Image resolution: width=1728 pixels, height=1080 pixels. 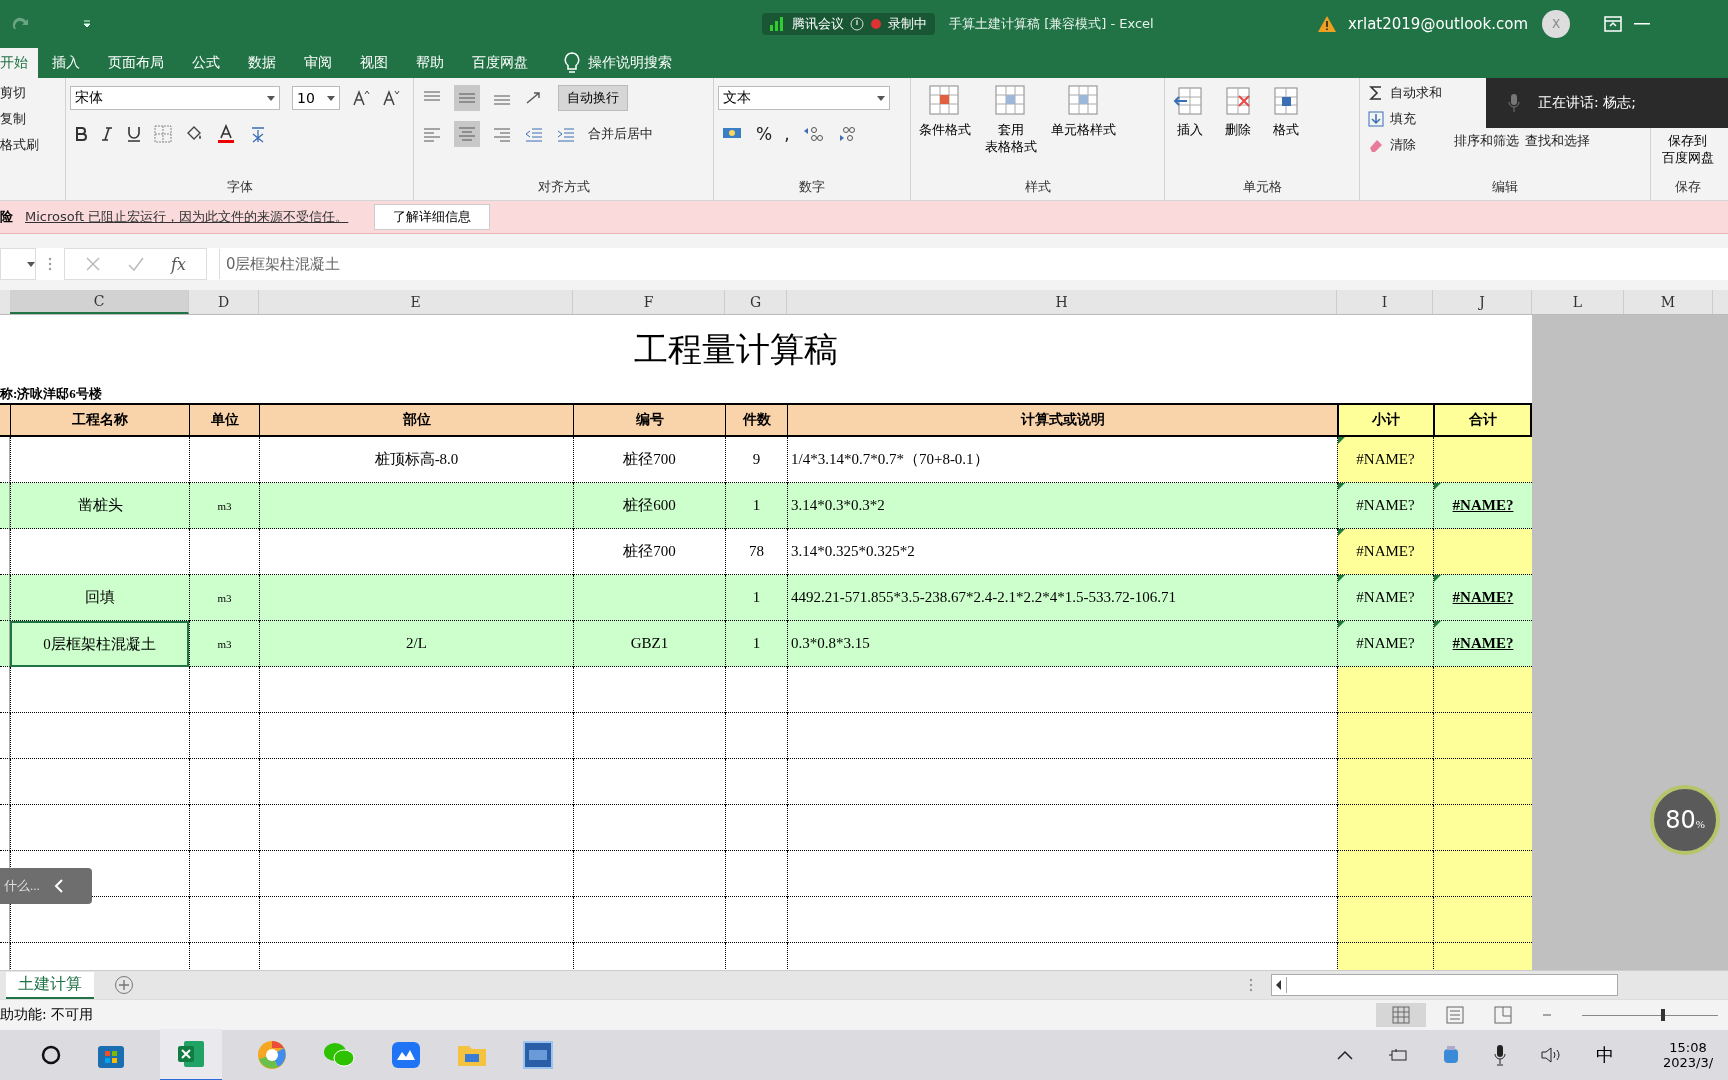 What do you see at coordinates (374, 63) in the screenshot?
I see `ribbon-tab: 视图` at bounding box center [374, 63].